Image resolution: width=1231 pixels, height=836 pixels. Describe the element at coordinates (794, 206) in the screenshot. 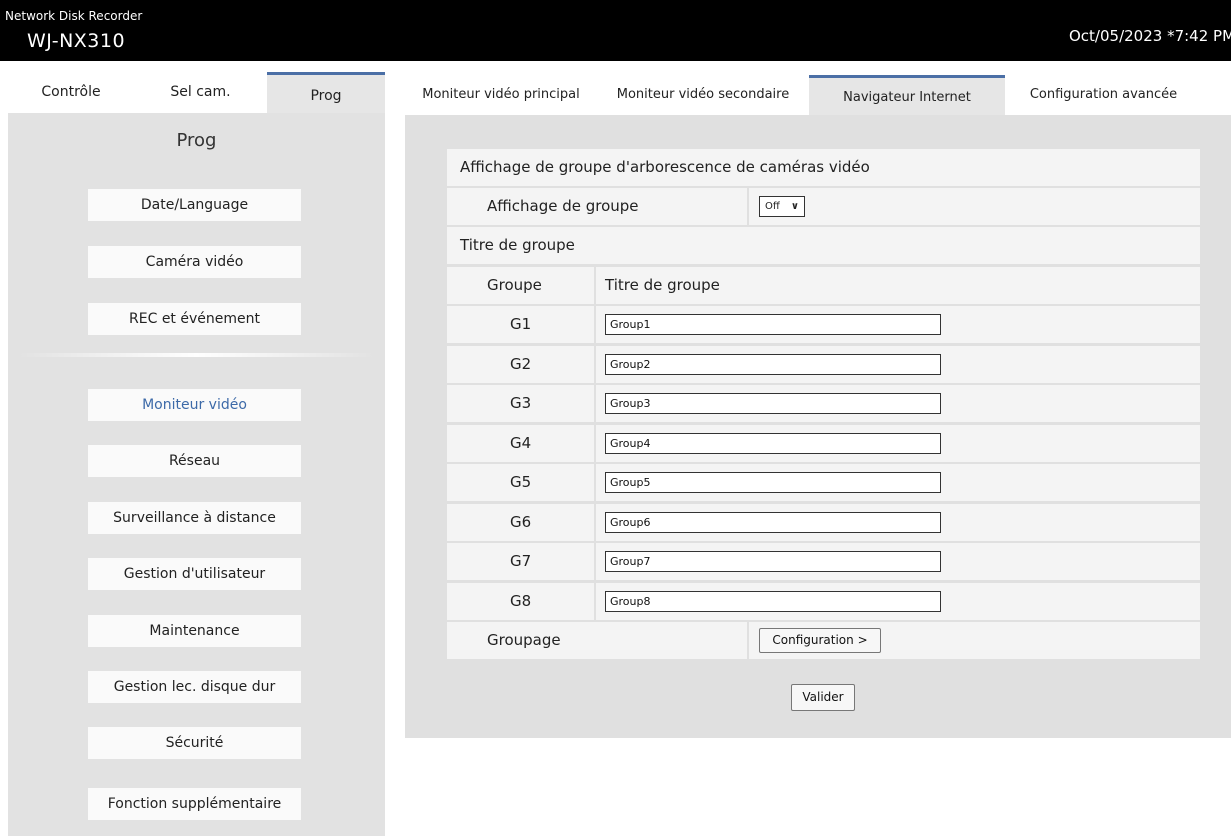

I see `chevron-down-icon: ∨` at that location.